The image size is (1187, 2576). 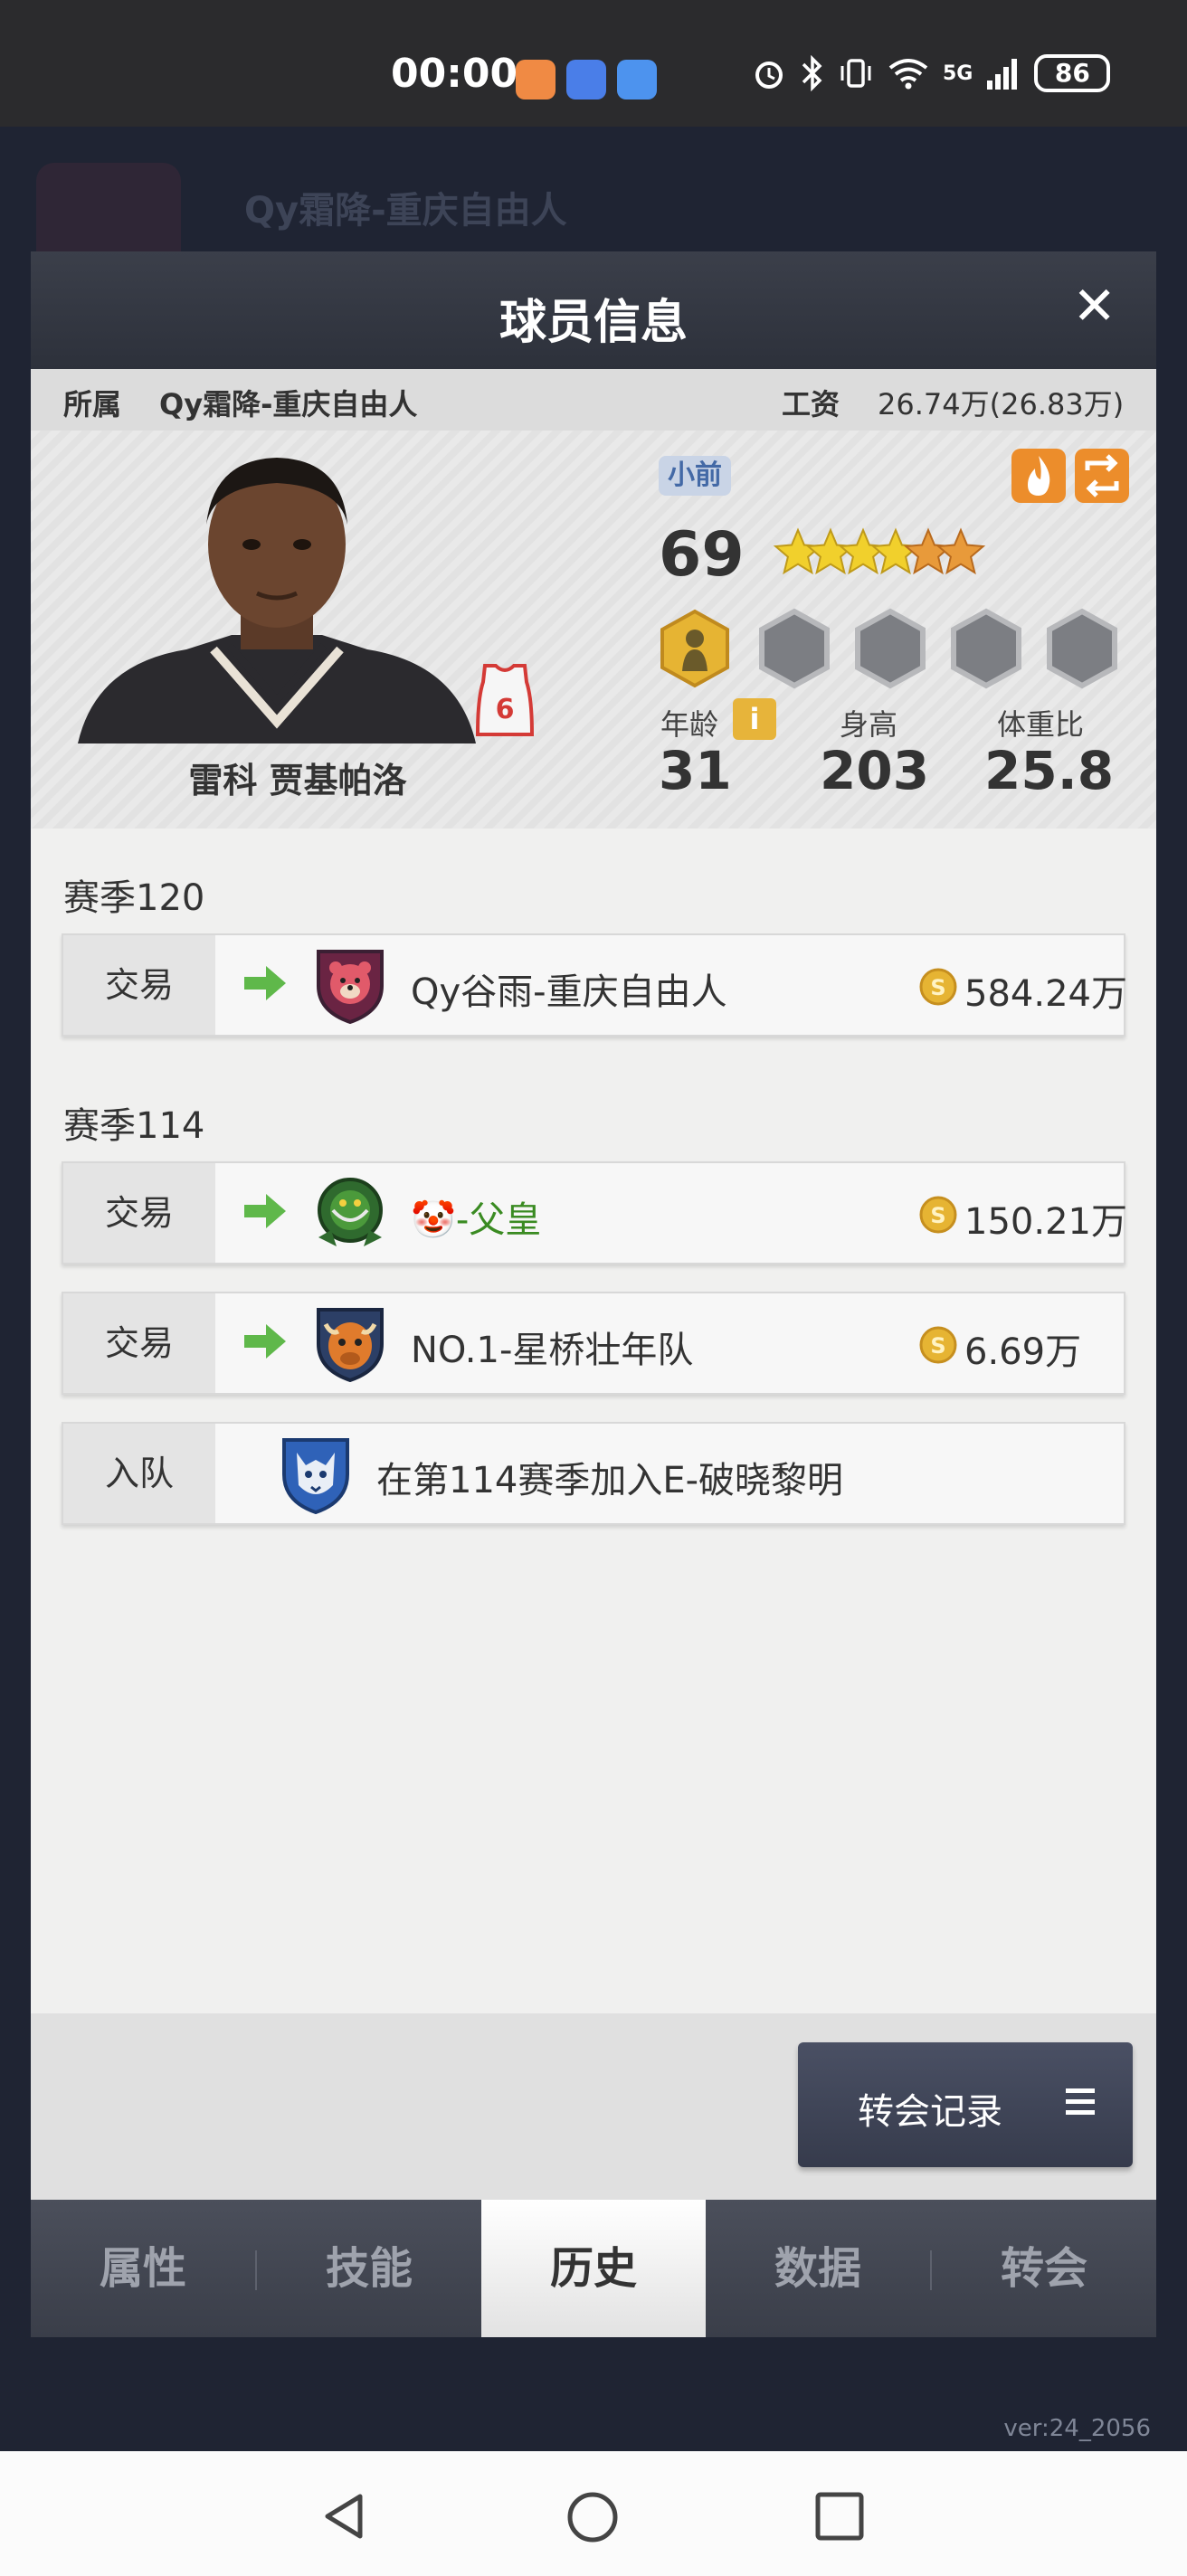 What do you see at coordinates (593, 400) in the screenshot?
I see `team-salary-bar: 所属 Qy霜降-重庆自由人 工资 26.74万(26.83万)` at bounding box center [593, 400].